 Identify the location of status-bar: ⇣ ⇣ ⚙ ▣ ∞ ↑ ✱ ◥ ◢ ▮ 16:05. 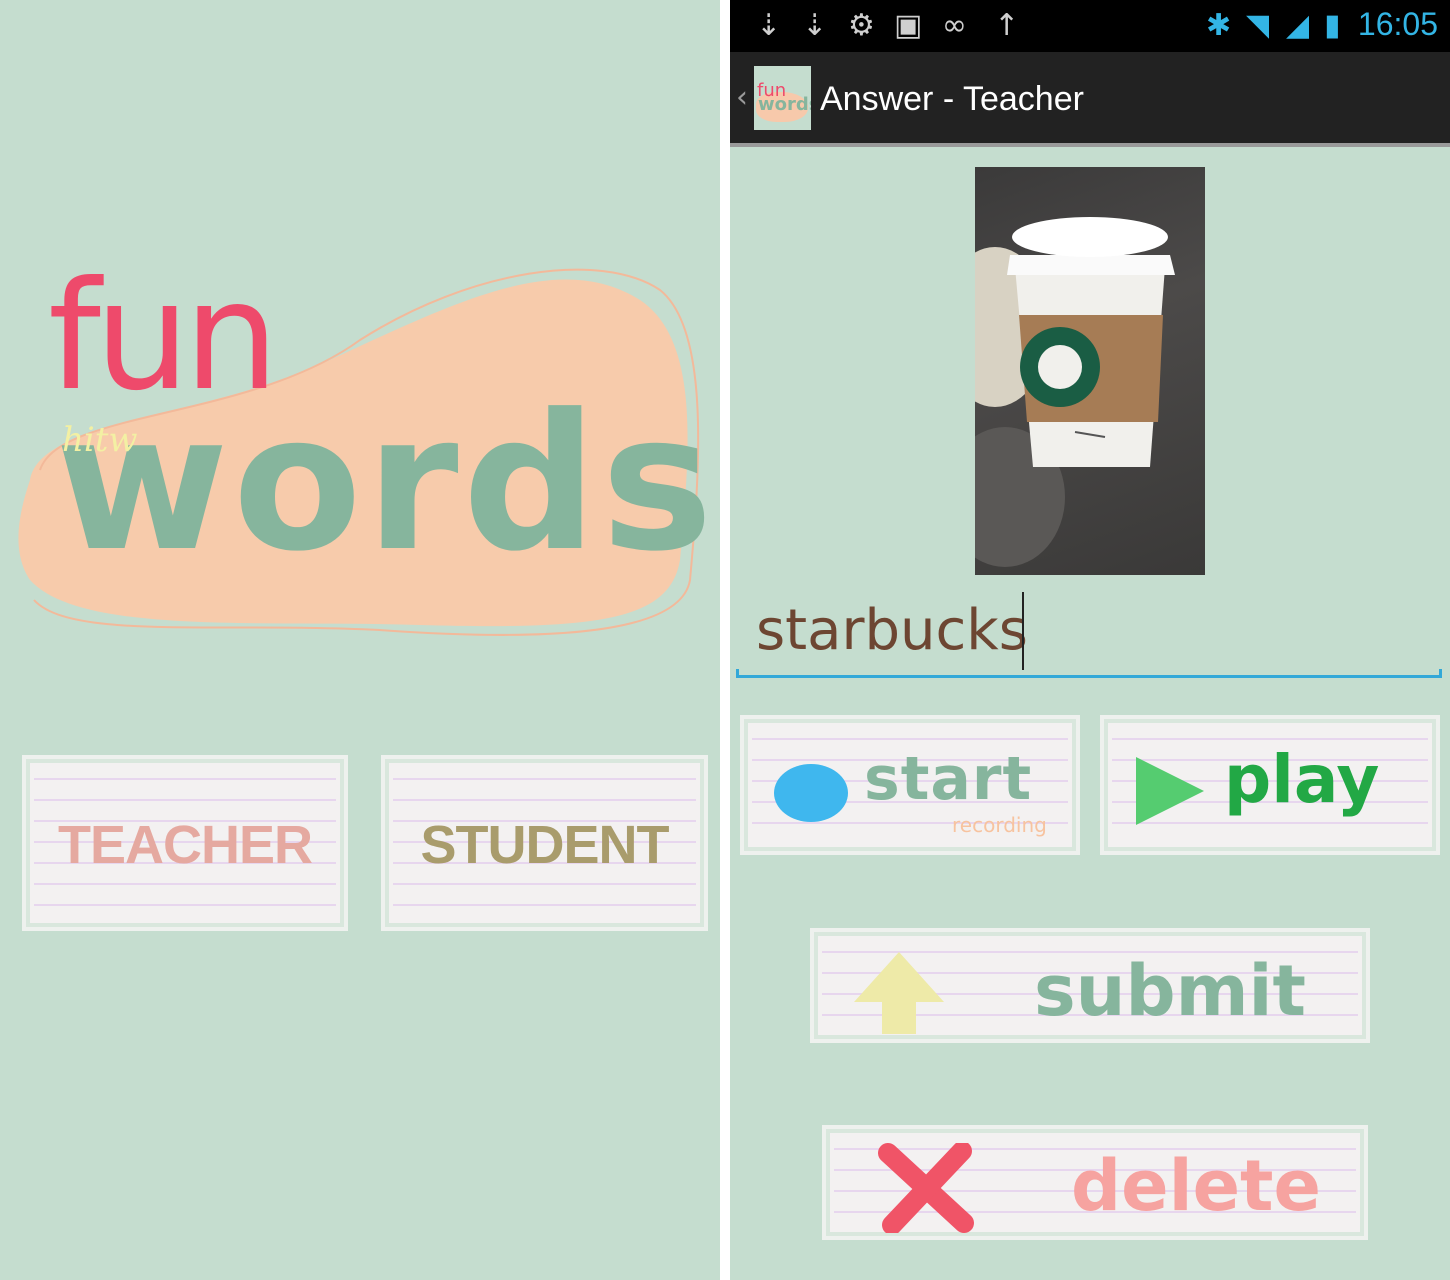
(1090, 26).